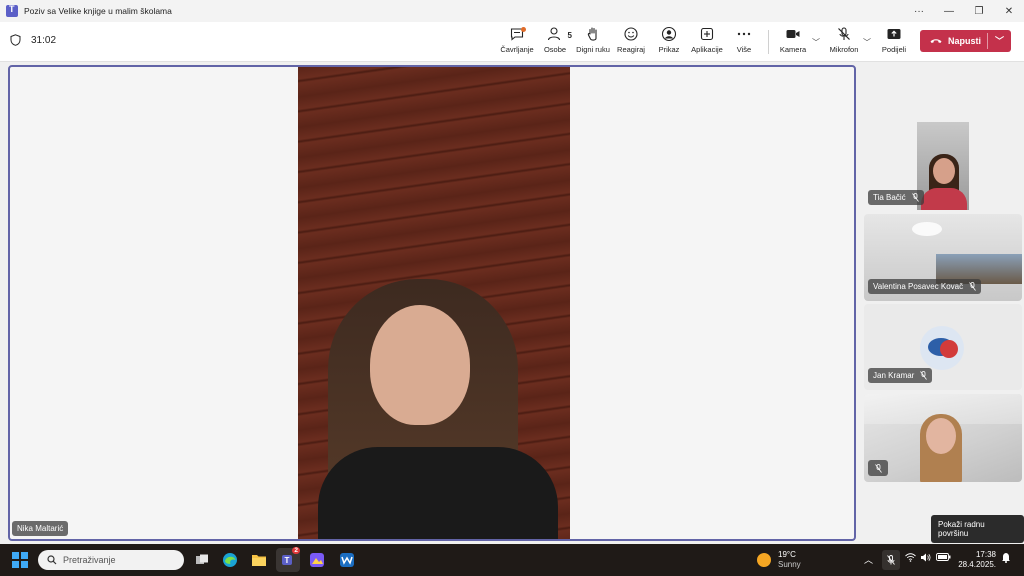 The height and width of the screenshot is (576, 1024). What do you see at coordinates (631, 43) in the screenshot?
I see `react-button: Reagiraj` at bounding box center [631, 43].